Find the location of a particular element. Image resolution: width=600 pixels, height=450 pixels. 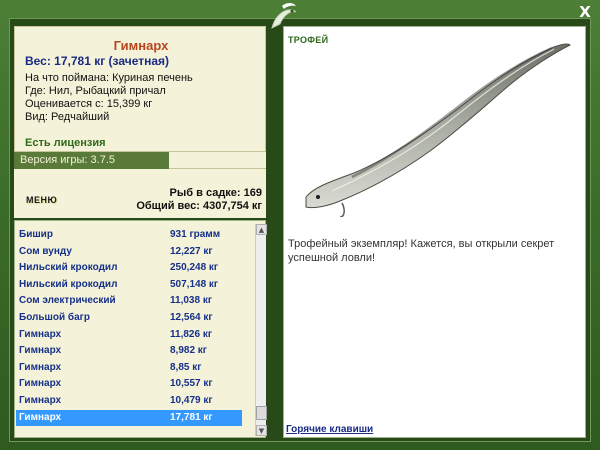

catch-item-weight: 10,479 кг is located at coordinates (191, 400).